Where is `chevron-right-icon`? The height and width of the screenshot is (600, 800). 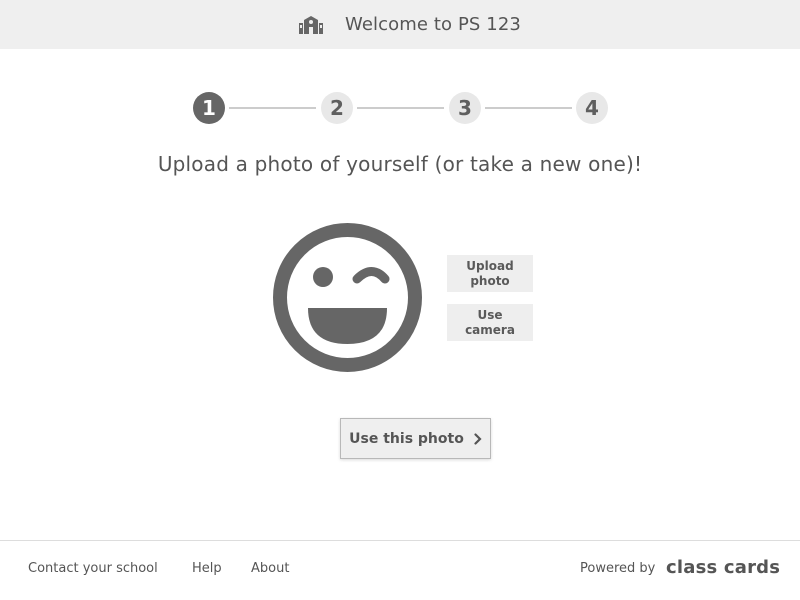
chevron-right-icon is located at coordinates (478, 438).